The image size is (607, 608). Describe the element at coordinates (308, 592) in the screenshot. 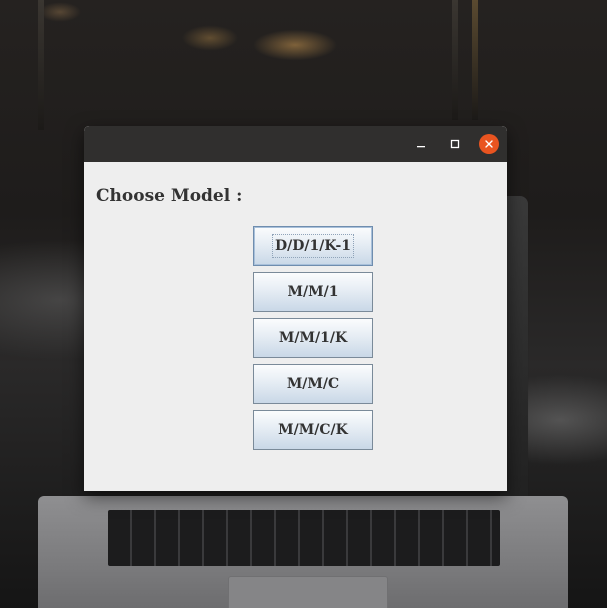

I see `laptop-trackpad` at that location.